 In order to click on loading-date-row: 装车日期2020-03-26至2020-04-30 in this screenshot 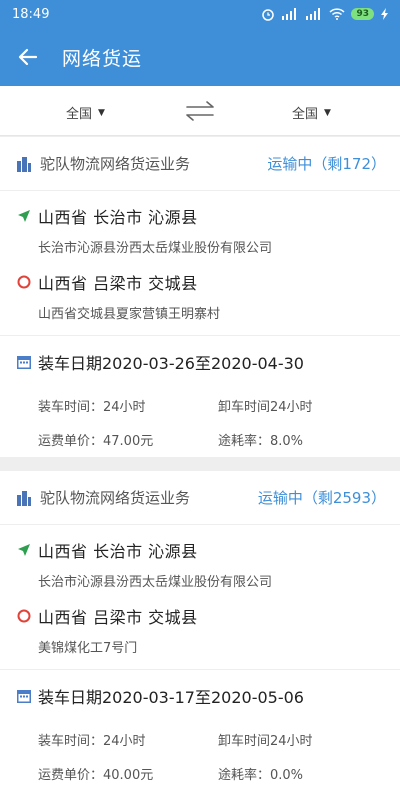, I will do `click(200, 362)`.